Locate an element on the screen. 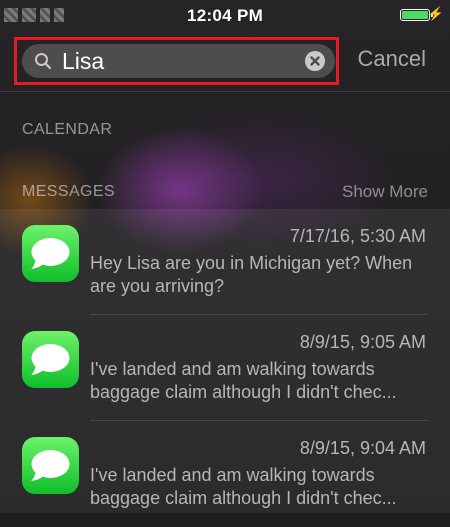 This screenshot has height=527, width=450. search-row: Cancel is located at coordinates (225, 61).